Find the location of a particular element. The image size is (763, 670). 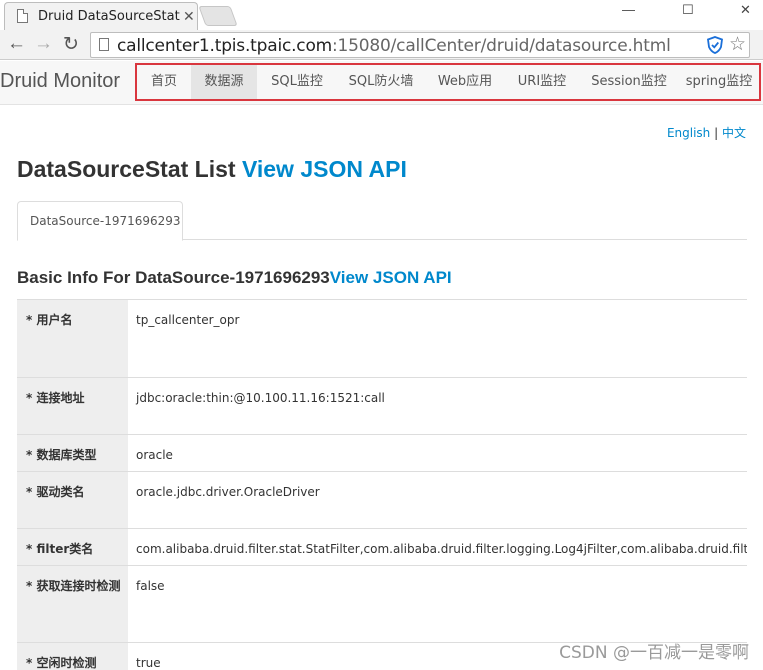

brand-logo: Druid Monitor is located at coordinates (60, 81).